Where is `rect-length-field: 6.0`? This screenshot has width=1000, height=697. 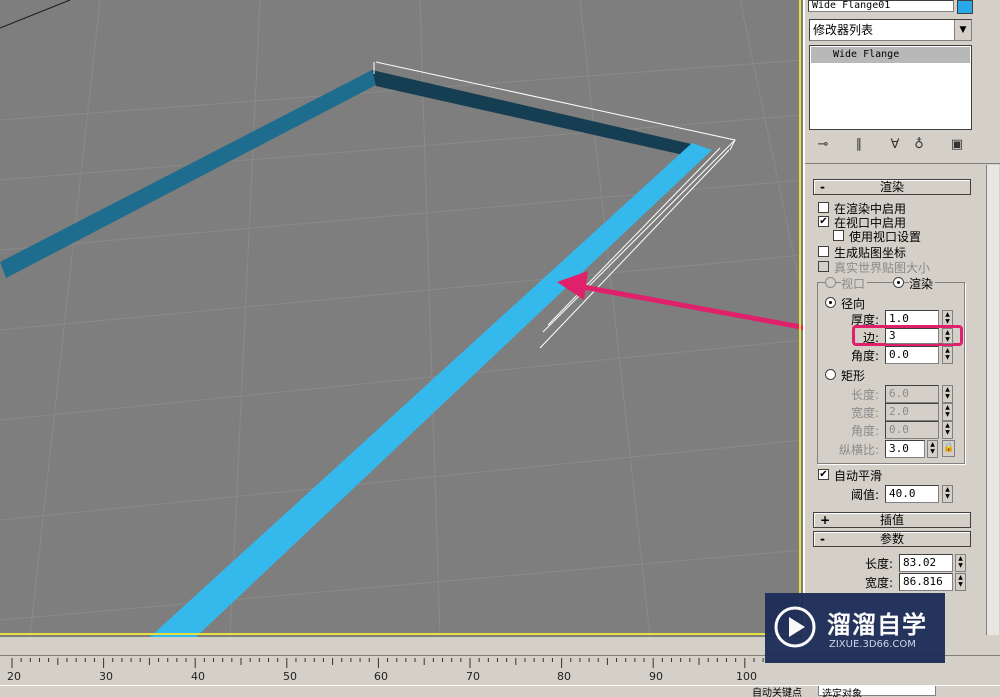
rect-length-field: 6.0 is located at coordinates (912, 394).